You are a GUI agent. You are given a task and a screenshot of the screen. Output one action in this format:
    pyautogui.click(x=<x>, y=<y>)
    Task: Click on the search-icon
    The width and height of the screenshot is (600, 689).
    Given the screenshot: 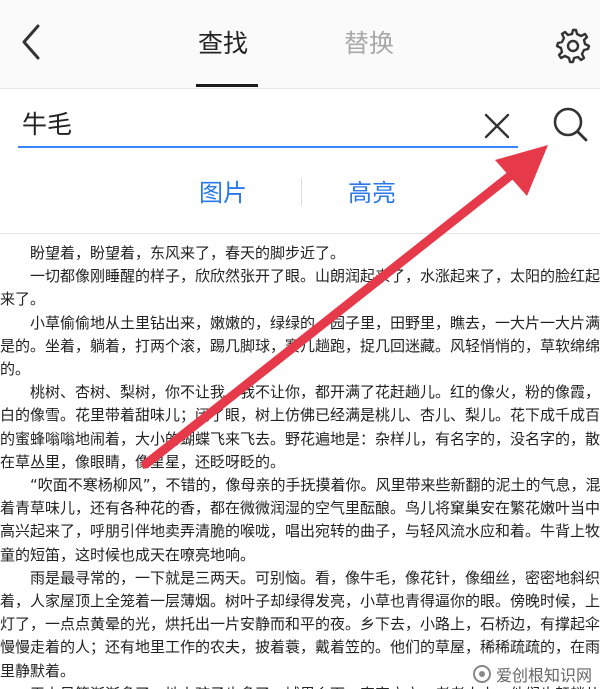 What is the action you would take?
    pyautogui.click(x=570, y=124)
    